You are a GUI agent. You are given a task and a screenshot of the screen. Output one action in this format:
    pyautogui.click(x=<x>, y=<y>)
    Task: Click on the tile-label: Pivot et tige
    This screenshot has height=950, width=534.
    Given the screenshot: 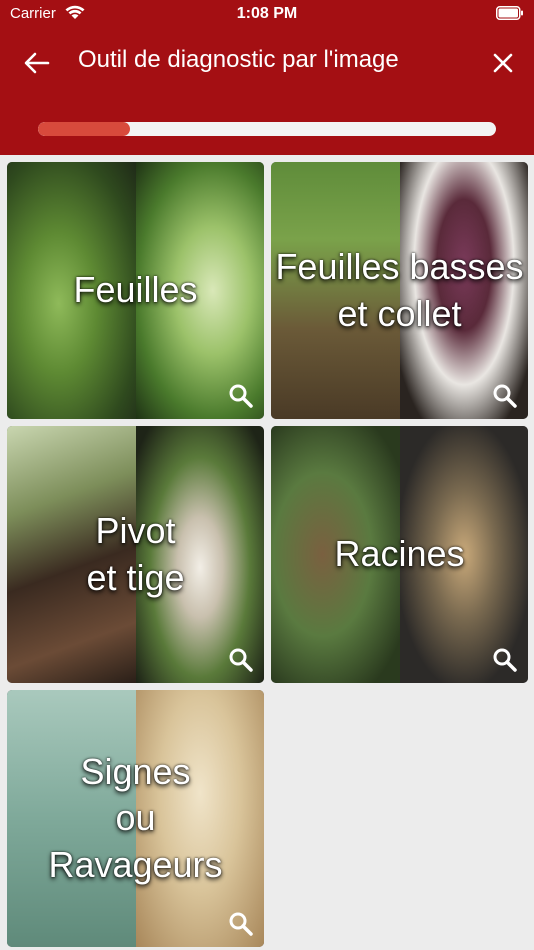 What is the action you would take?
    pyautogui.click(x=135, y=554)
    